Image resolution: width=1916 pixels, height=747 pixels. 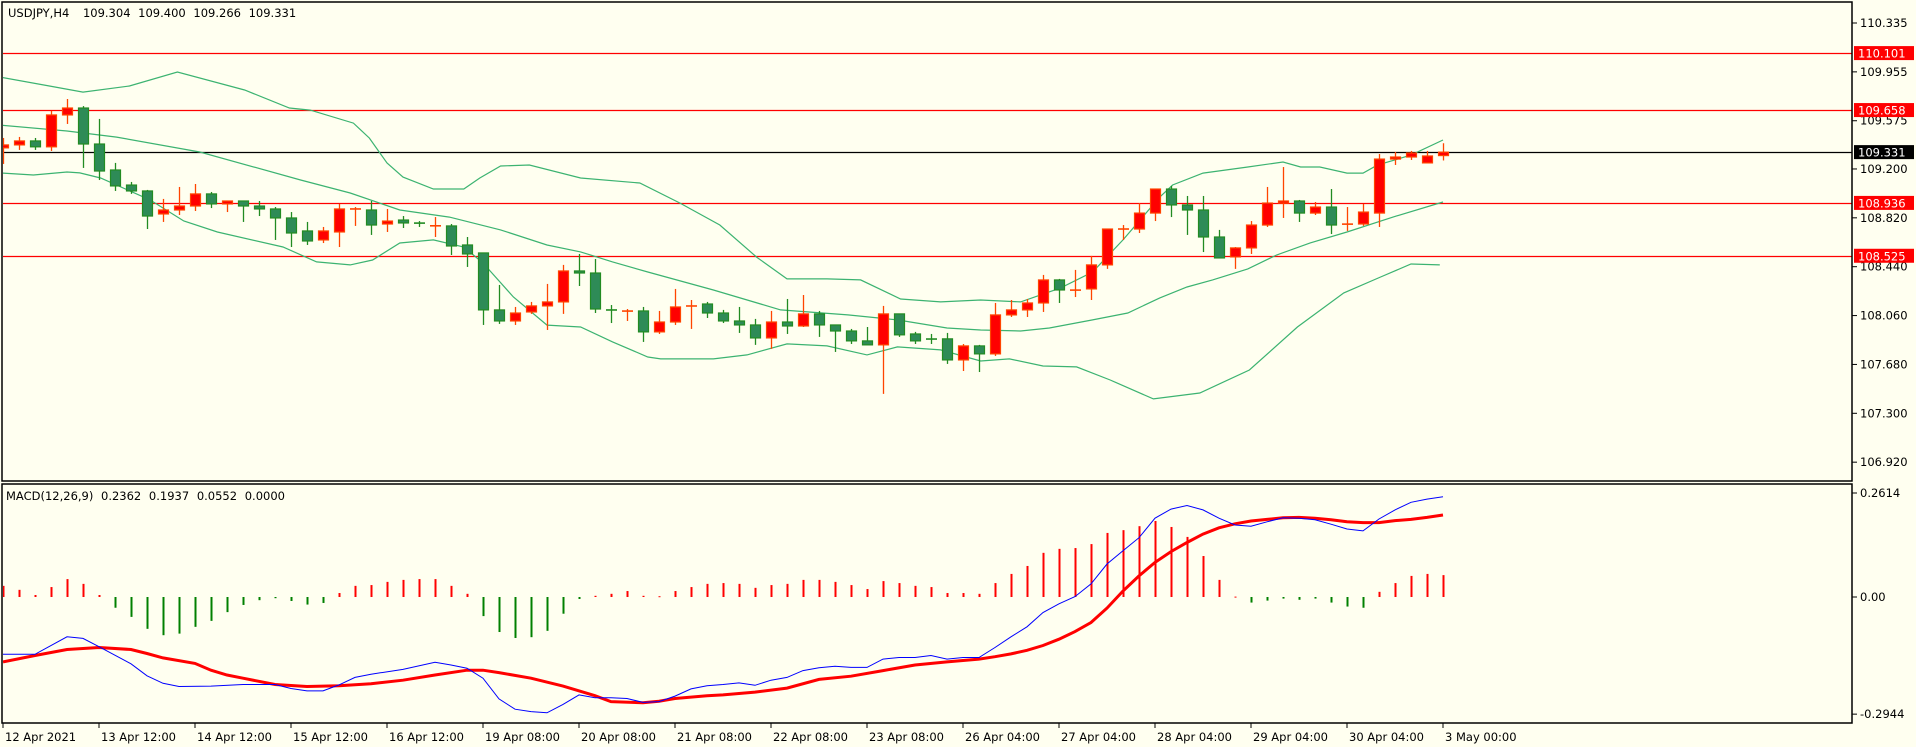 What do you see at coordinates (426, 737) in the screenshot?
I see `time-tick-label: 16 Apr 12:00` at bounding box center [426, 737].